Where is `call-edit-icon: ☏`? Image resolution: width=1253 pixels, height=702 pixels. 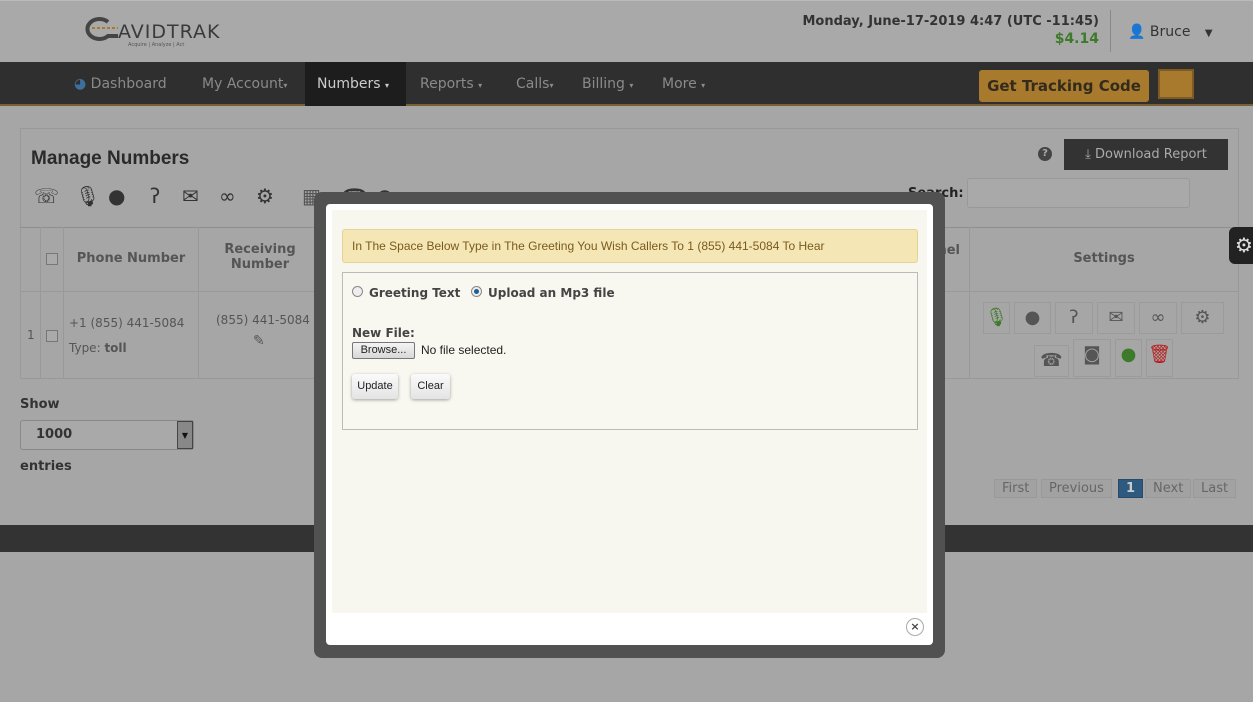 call-edit-icon: ☏ is located at coordinates (46, 196).